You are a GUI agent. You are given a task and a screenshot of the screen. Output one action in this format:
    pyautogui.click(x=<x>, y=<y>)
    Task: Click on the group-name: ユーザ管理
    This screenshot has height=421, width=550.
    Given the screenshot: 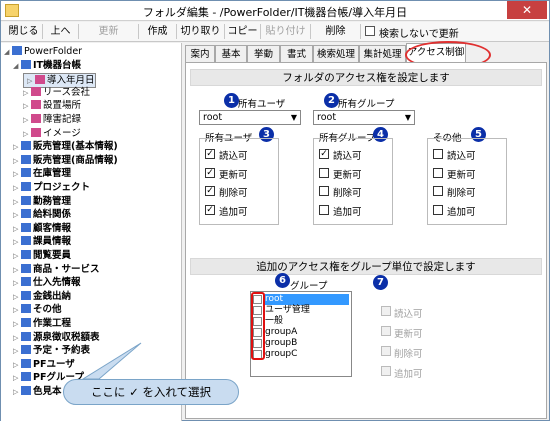 What is the action you would take?
    pyautogui.click(x=287, y=310)
    